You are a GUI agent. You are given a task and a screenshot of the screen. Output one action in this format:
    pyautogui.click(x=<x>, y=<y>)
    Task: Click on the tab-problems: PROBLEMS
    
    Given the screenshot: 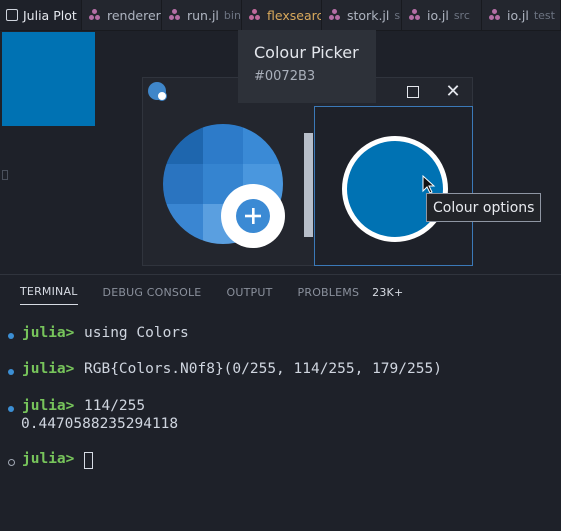 What is the action you would take?
    pyautogui.click(x=329, y=295)
    